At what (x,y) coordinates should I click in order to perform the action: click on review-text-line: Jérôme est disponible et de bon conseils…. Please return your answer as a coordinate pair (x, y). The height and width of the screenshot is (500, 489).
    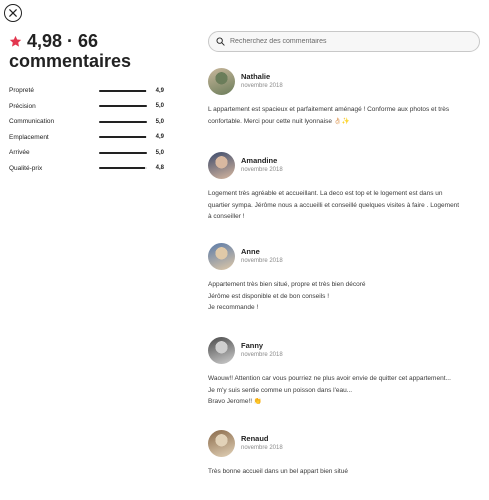
    Looking at the image, I should click on (269, 296).